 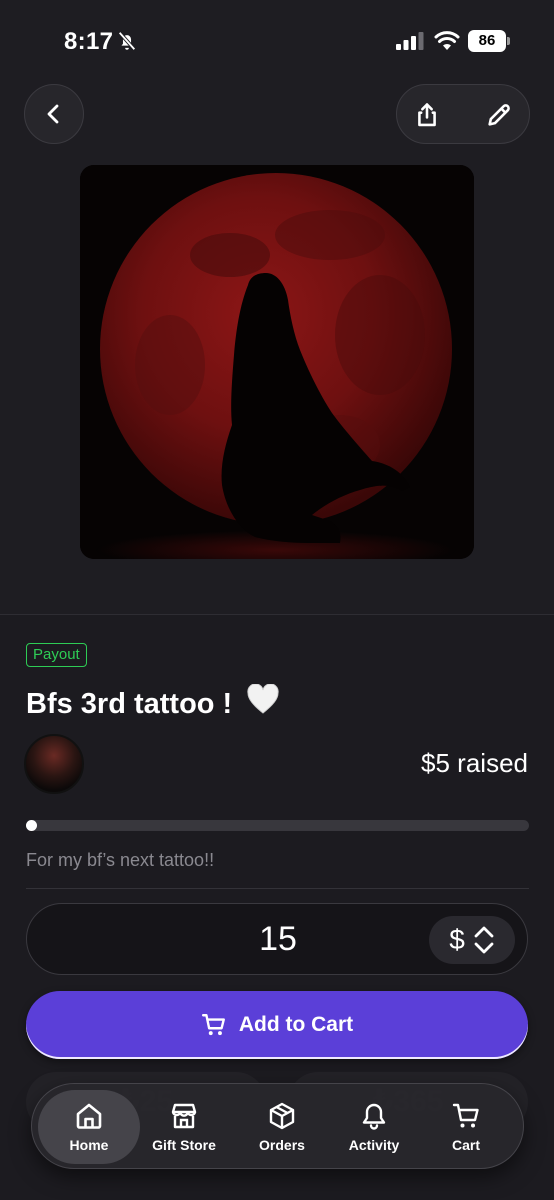 I want to click on tab-cart: Cart, so click(x=466, y=1127).